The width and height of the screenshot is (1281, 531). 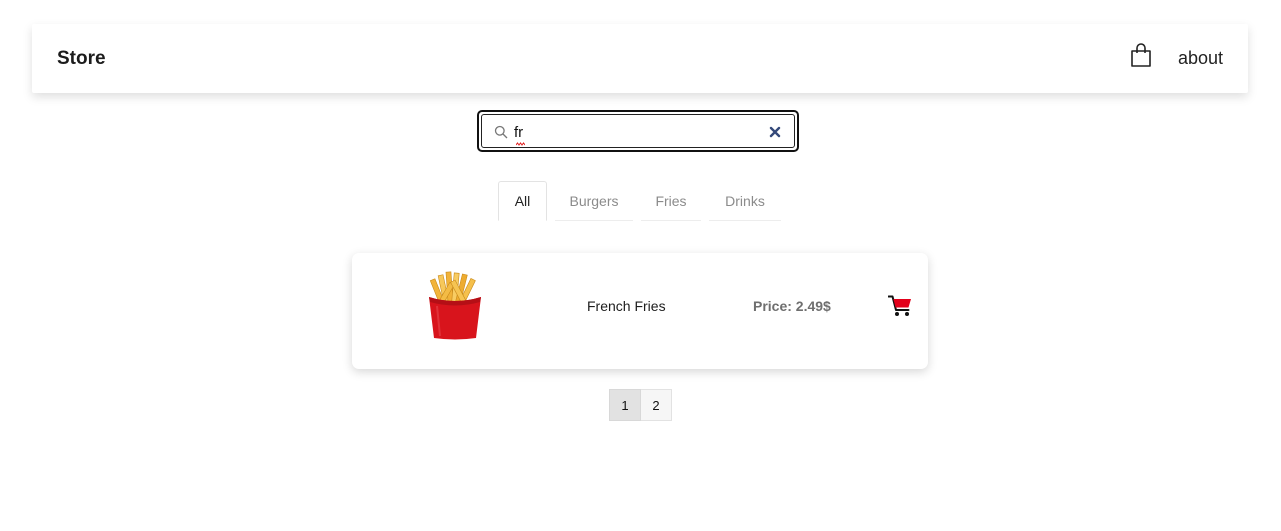 I want to click on product-name: French Fries, so click(x=626, y=306).